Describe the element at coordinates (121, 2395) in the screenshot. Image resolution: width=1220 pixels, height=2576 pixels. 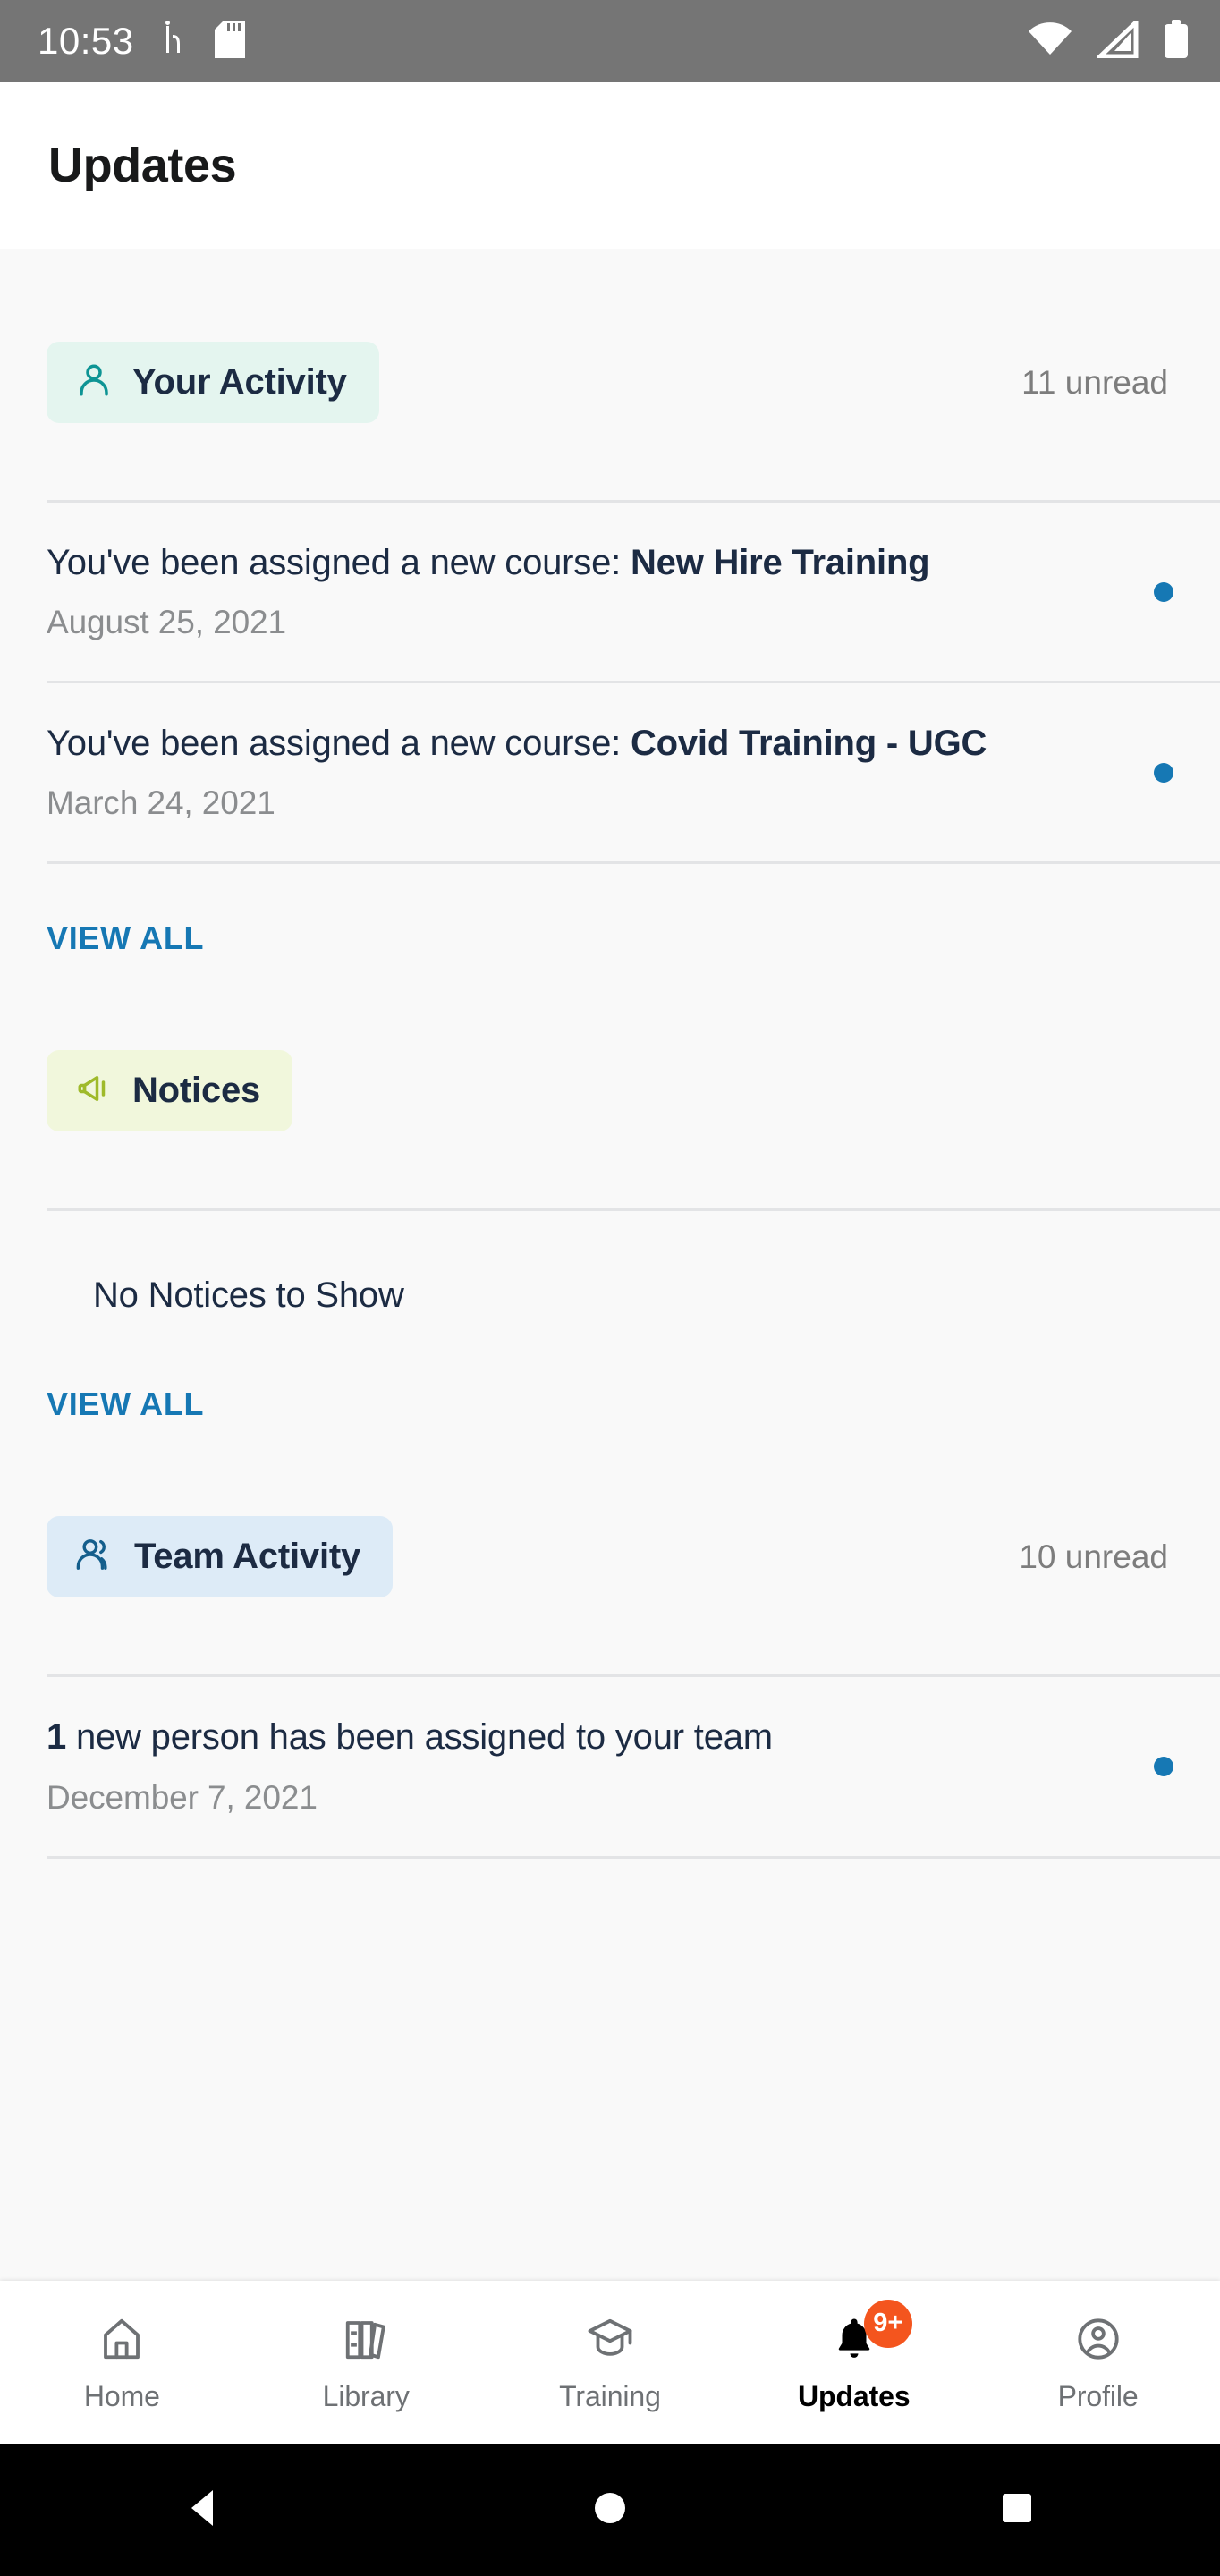
I see `tab-label-home: Home` at that location.